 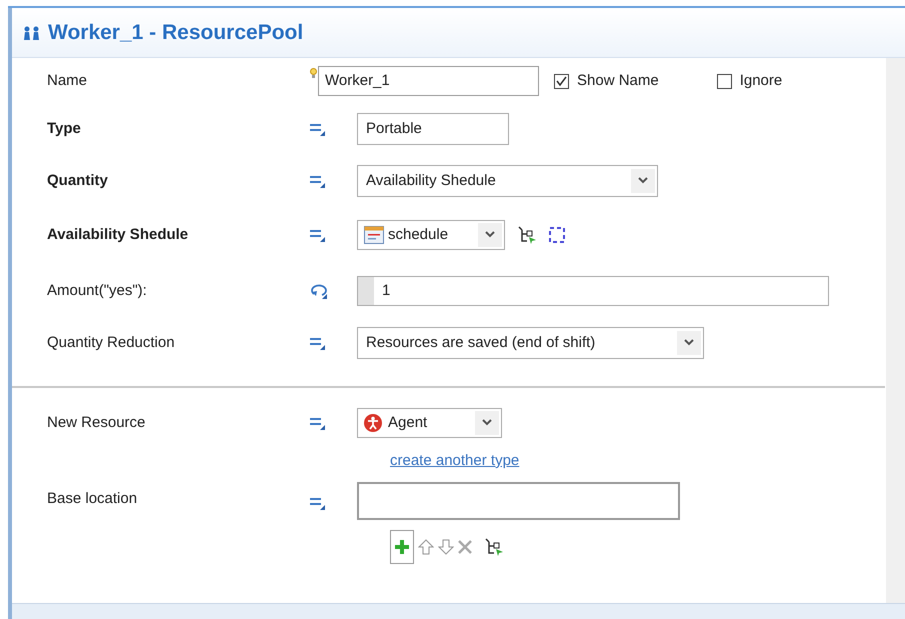 What do you see at coordinates (507, 181) in the screenshot?
I see `dropdown: Availability Shedule` at bounding box center [507, 181].